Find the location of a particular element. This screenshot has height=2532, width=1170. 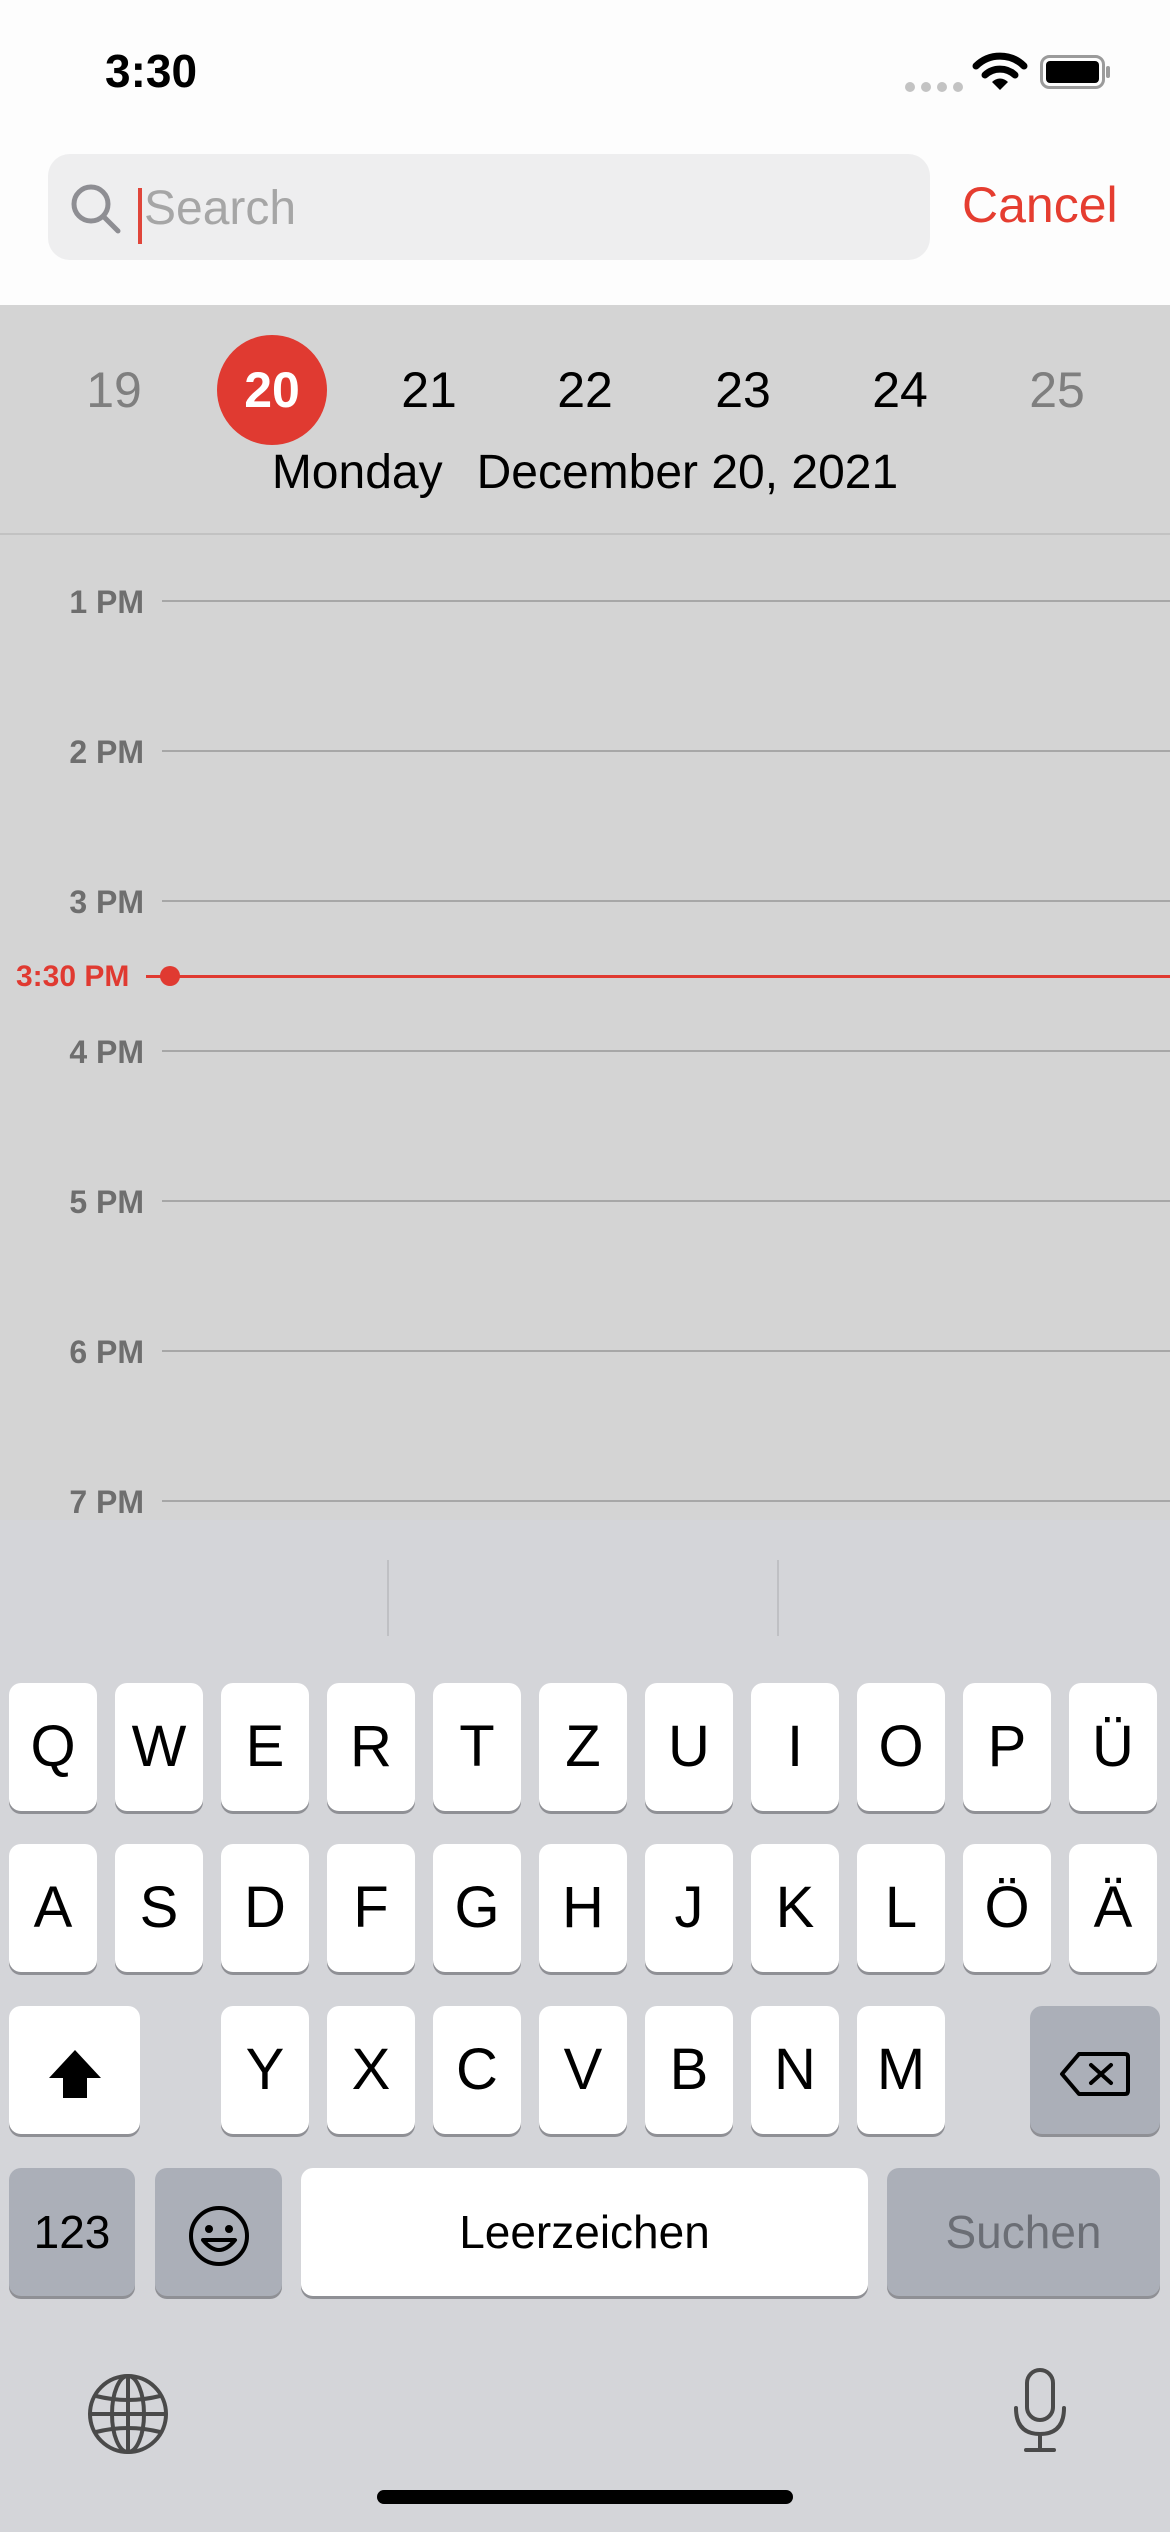

key-d: D is located at coordinates (265, 1908).